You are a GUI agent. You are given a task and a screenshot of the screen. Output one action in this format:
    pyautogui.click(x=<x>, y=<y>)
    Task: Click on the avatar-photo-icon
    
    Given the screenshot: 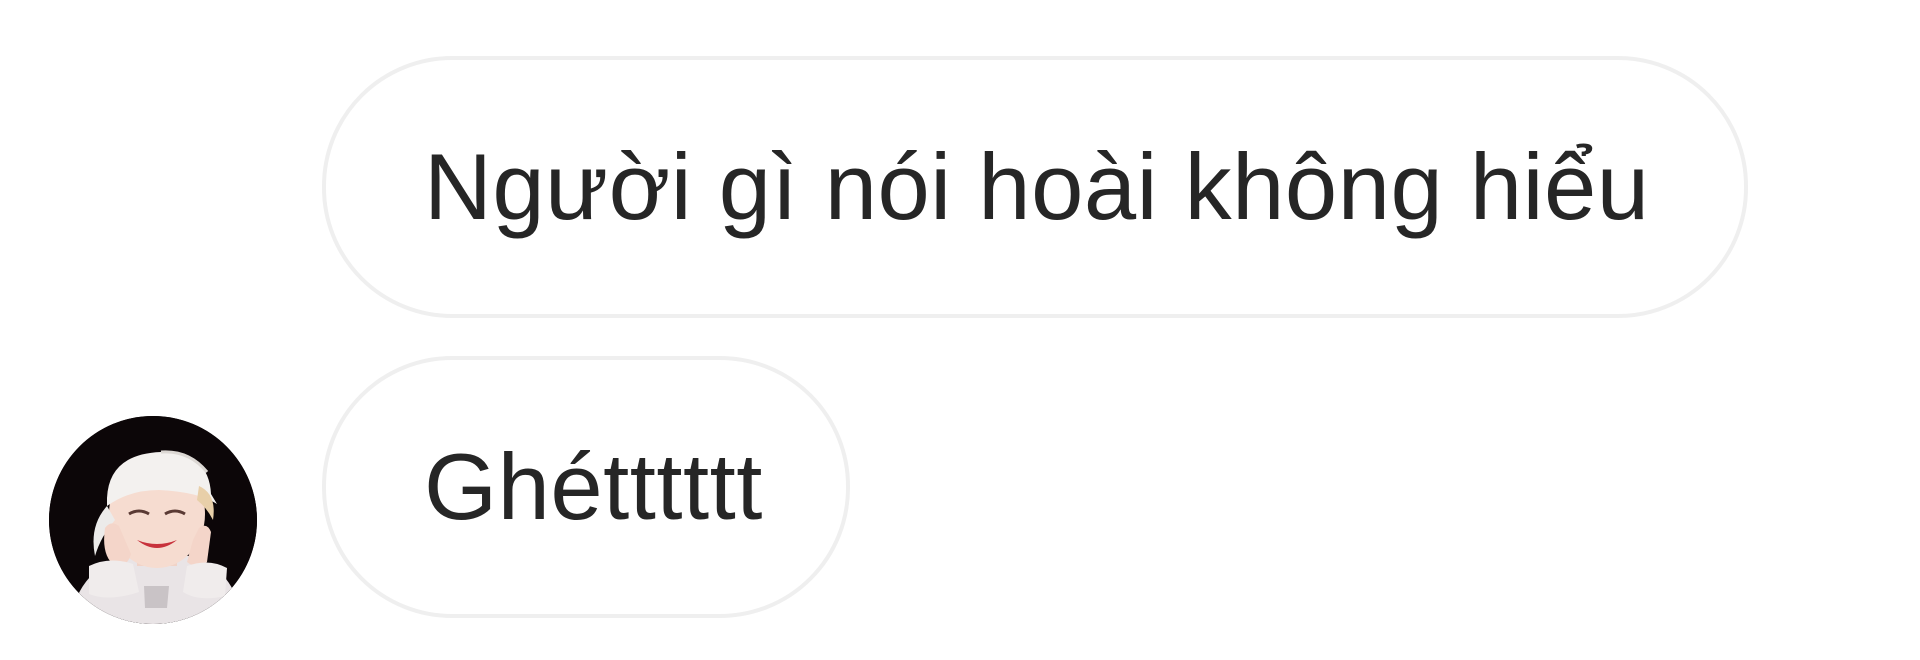 What is the action you would take?
    pyautogui.click(x=153, y=520)
    